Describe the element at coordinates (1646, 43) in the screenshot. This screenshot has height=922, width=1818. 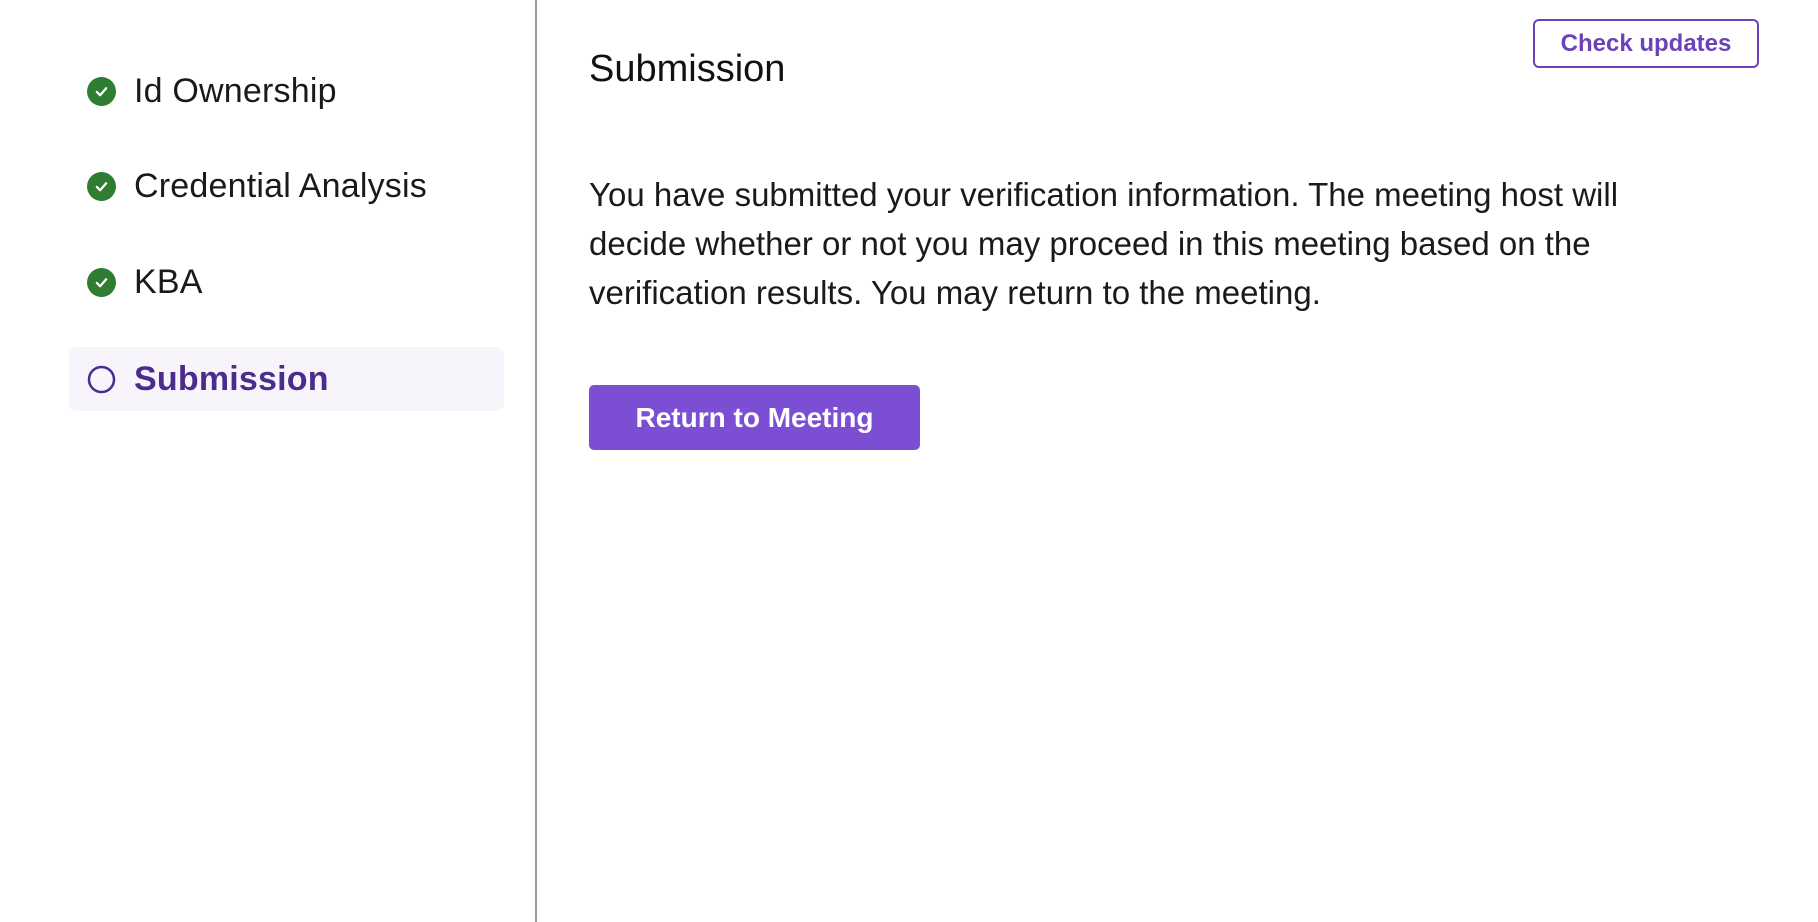
I see `check-updates-button: Check updates` at that location.